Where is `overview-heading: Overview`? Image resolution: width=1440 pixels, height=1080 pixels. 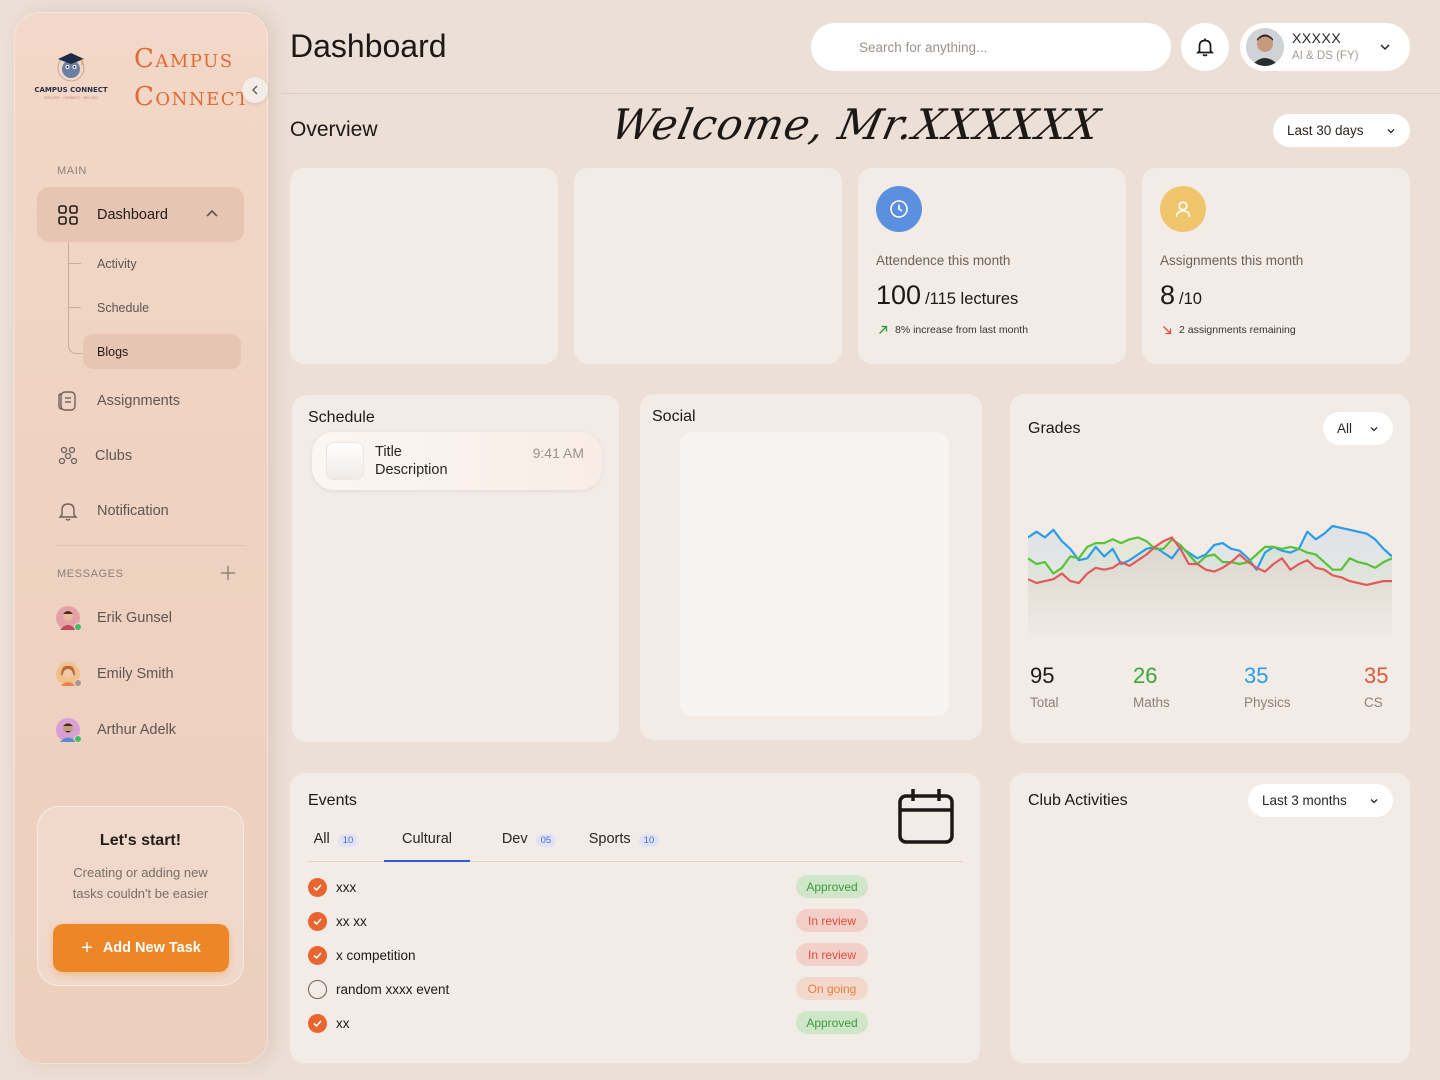
overview-heading: Overview is located at coordinates (334, 129).